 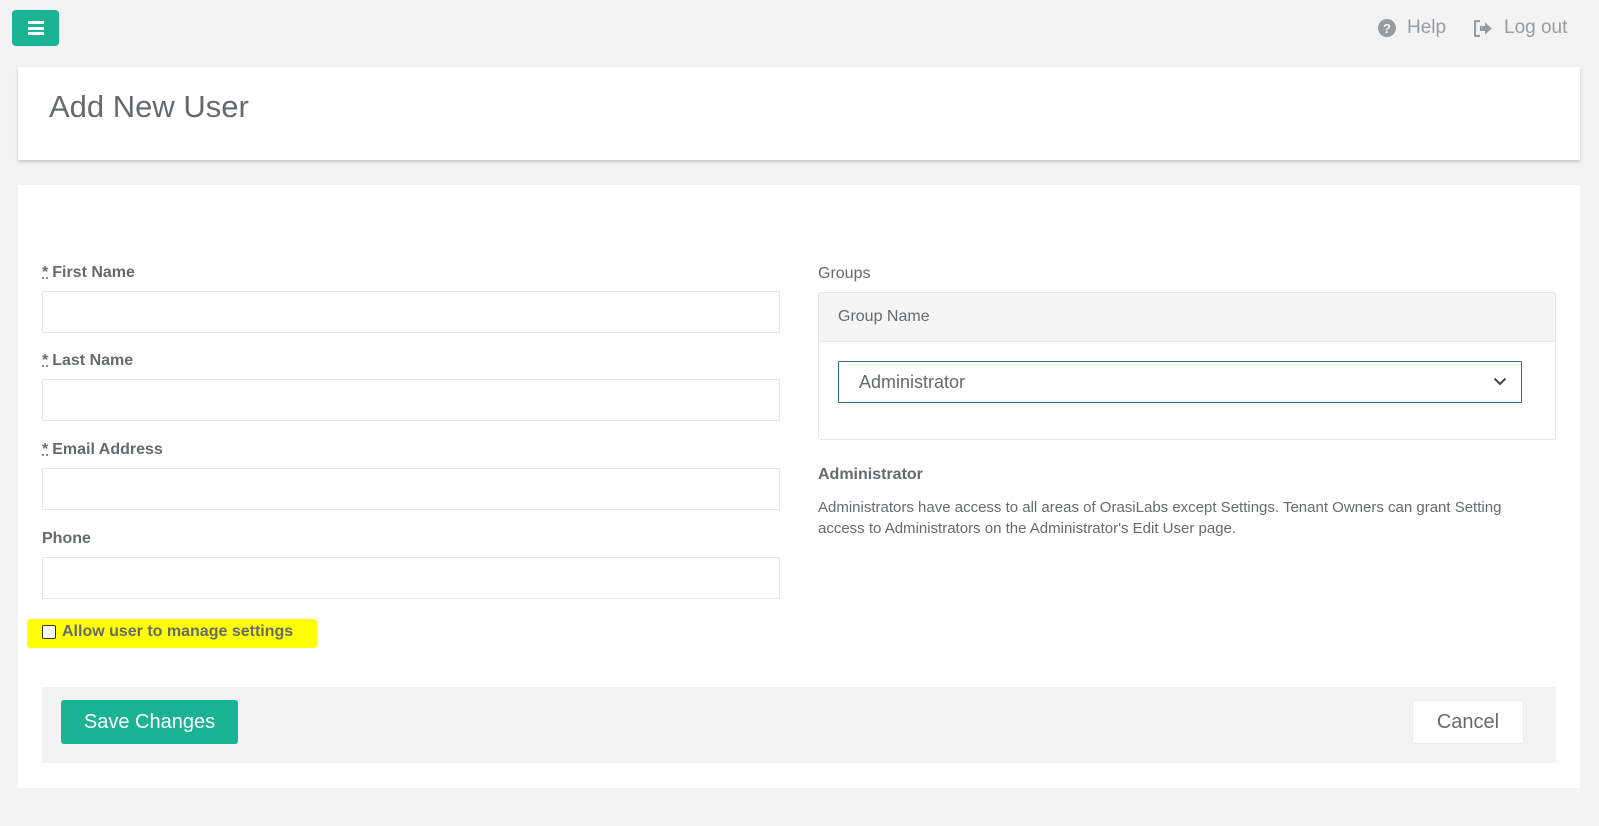 I want to click on groups-table: Group Name Administrator, so click(x=1187, y=366).